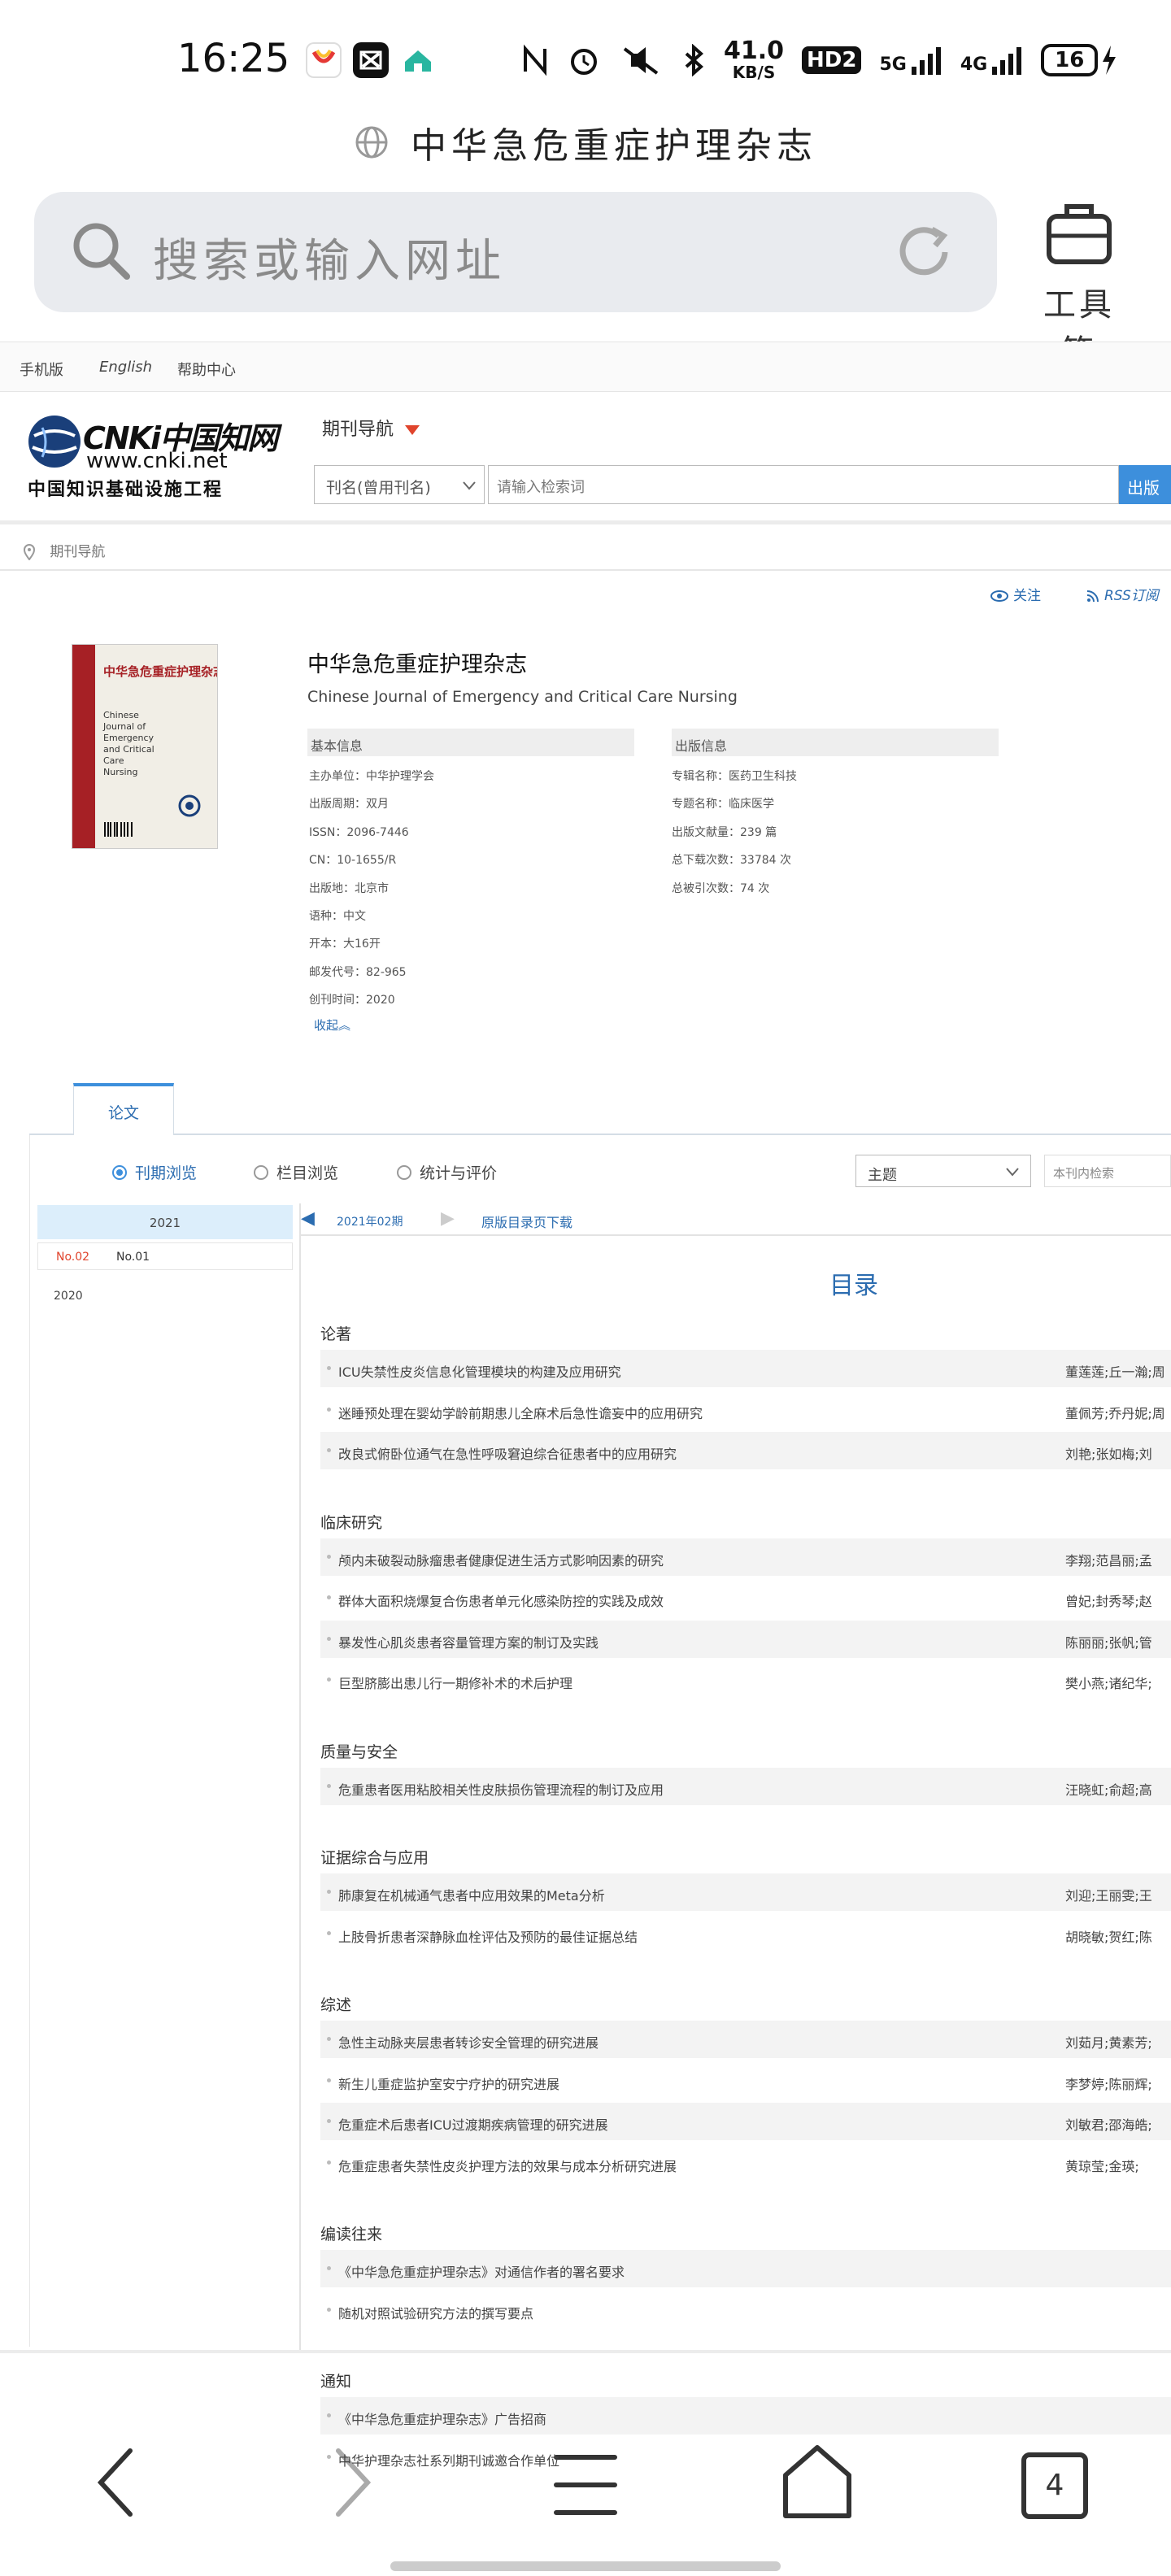 This screenshot has width=1171, height=2576. I want to click on article-title: 群体大面积烧爆复合伤患者单元化感染防控的实践及成效, so click(501, 1600).